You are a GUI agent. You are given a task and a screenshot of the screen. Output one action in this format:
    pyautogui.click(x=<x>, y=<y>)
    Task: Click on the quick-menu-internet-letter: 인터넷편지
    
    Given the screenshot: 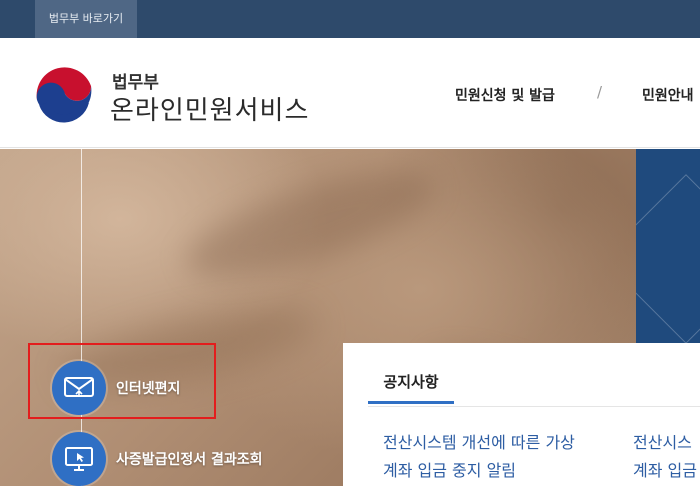 What is the action you would take?
    pyautogui.click(x=116, y=388)
    